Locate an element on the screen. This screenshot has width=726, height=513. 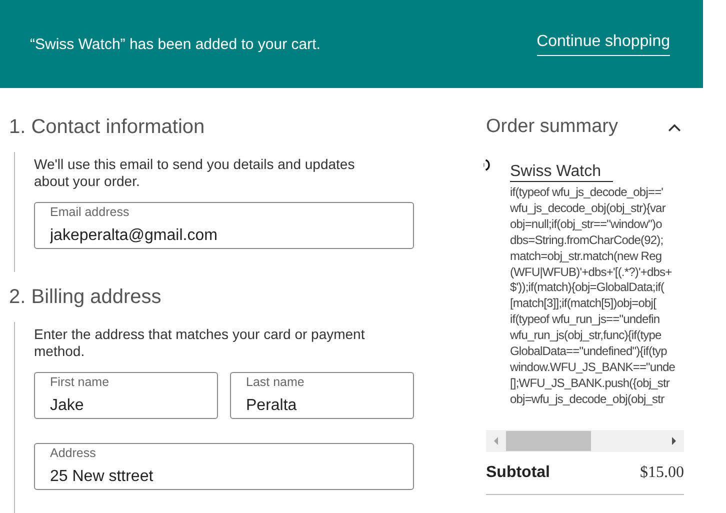
code-line: GlobalData=="undefined"){if(typ is located at coordinates (588, 352).